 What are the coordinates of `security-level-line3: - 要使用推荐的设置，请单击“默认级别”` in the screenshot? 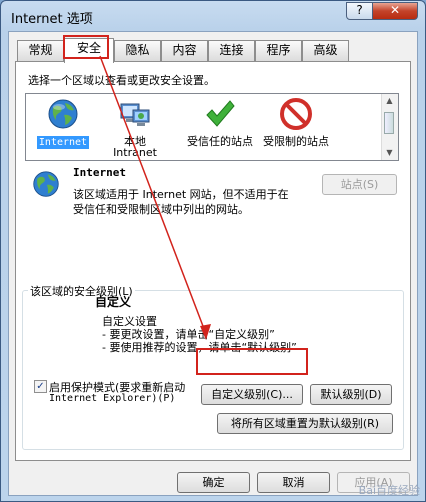 It's located at (199, 347).